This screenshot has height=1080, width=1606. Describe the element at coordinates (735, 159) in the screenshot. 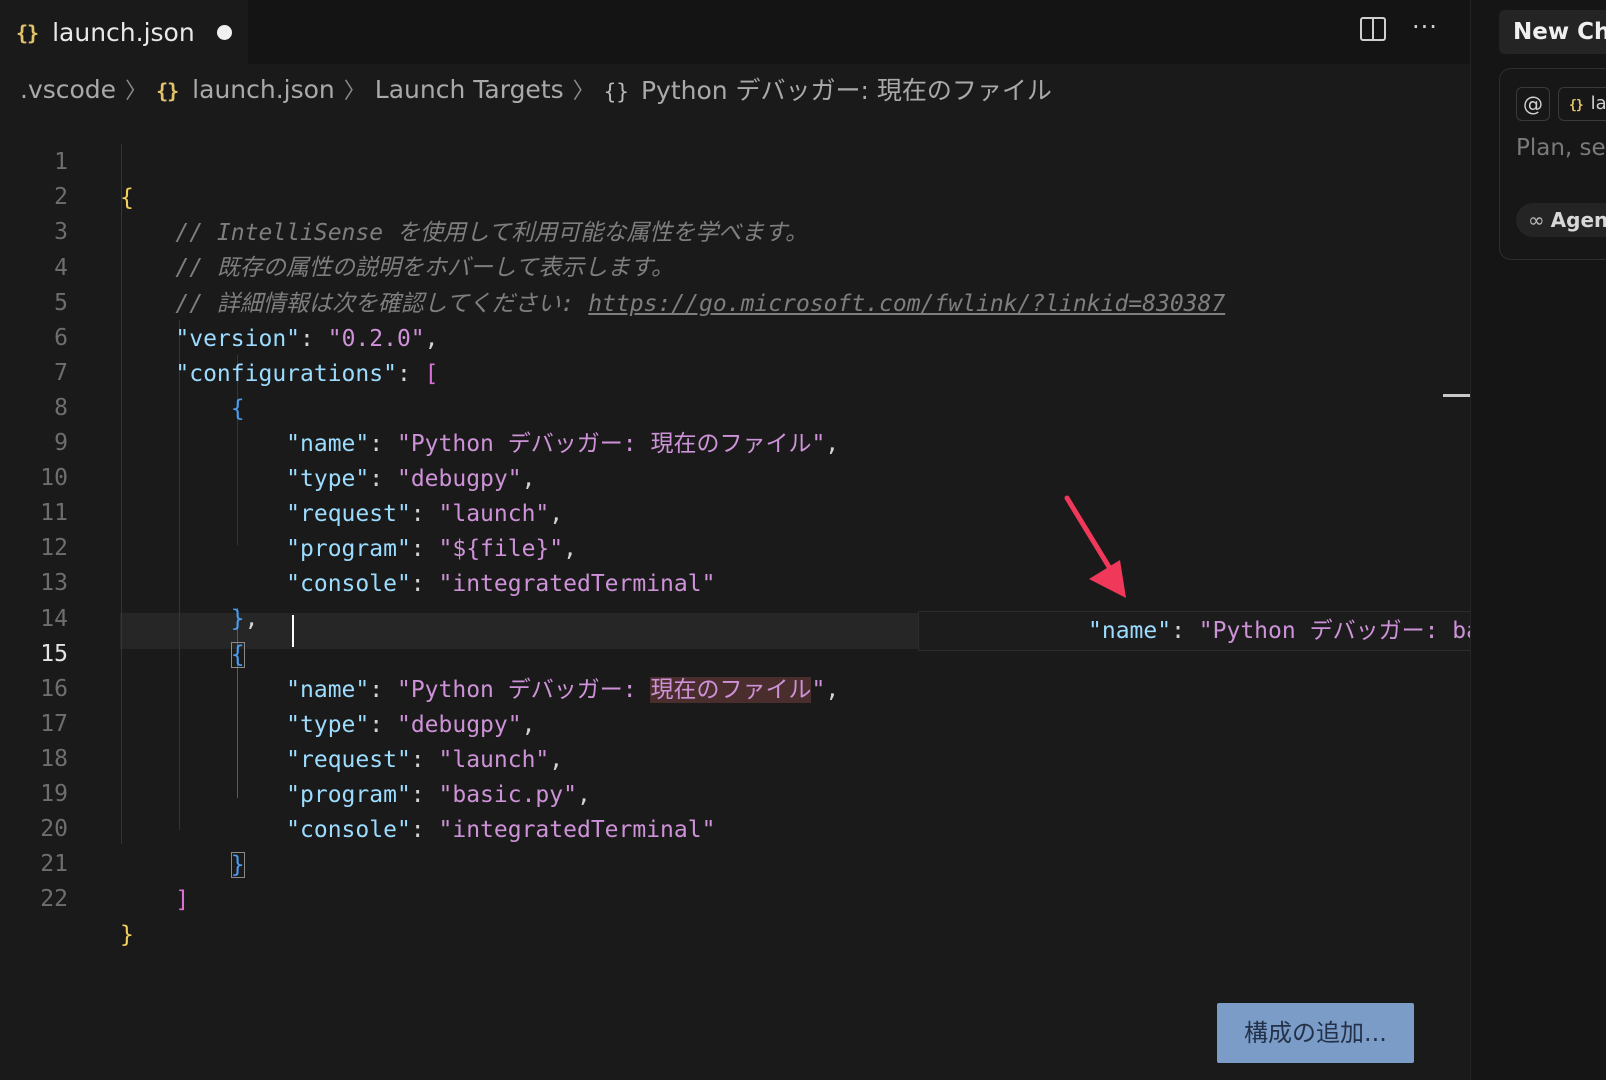

I see `code-line: 1 {` at that location.